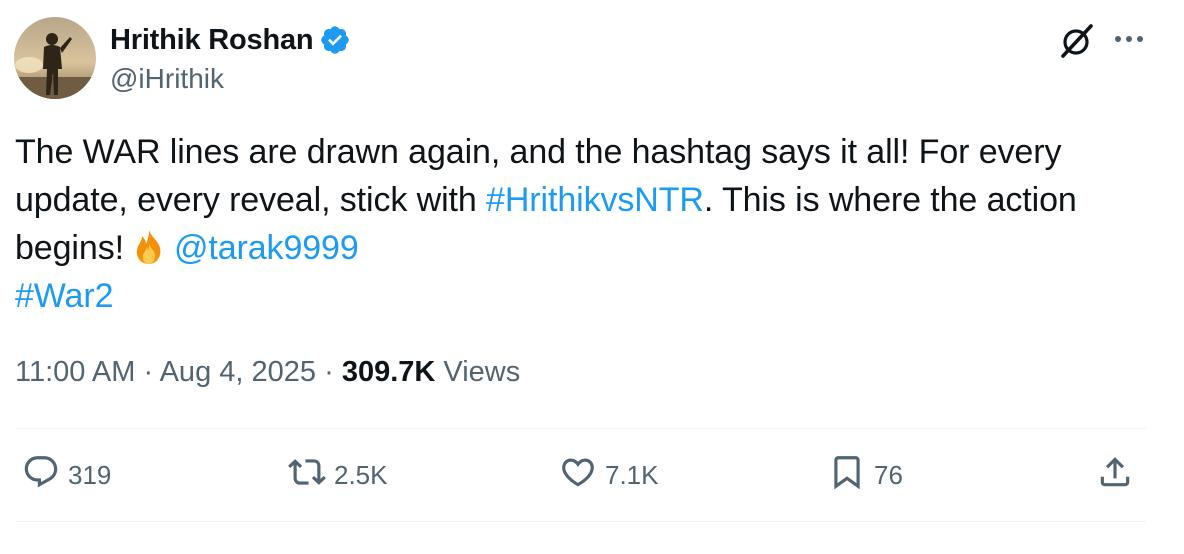  What do you see at coordinates (335, 40) in the screenshot?
I see `verified-badge-icon` at bounding box center [335, 40].